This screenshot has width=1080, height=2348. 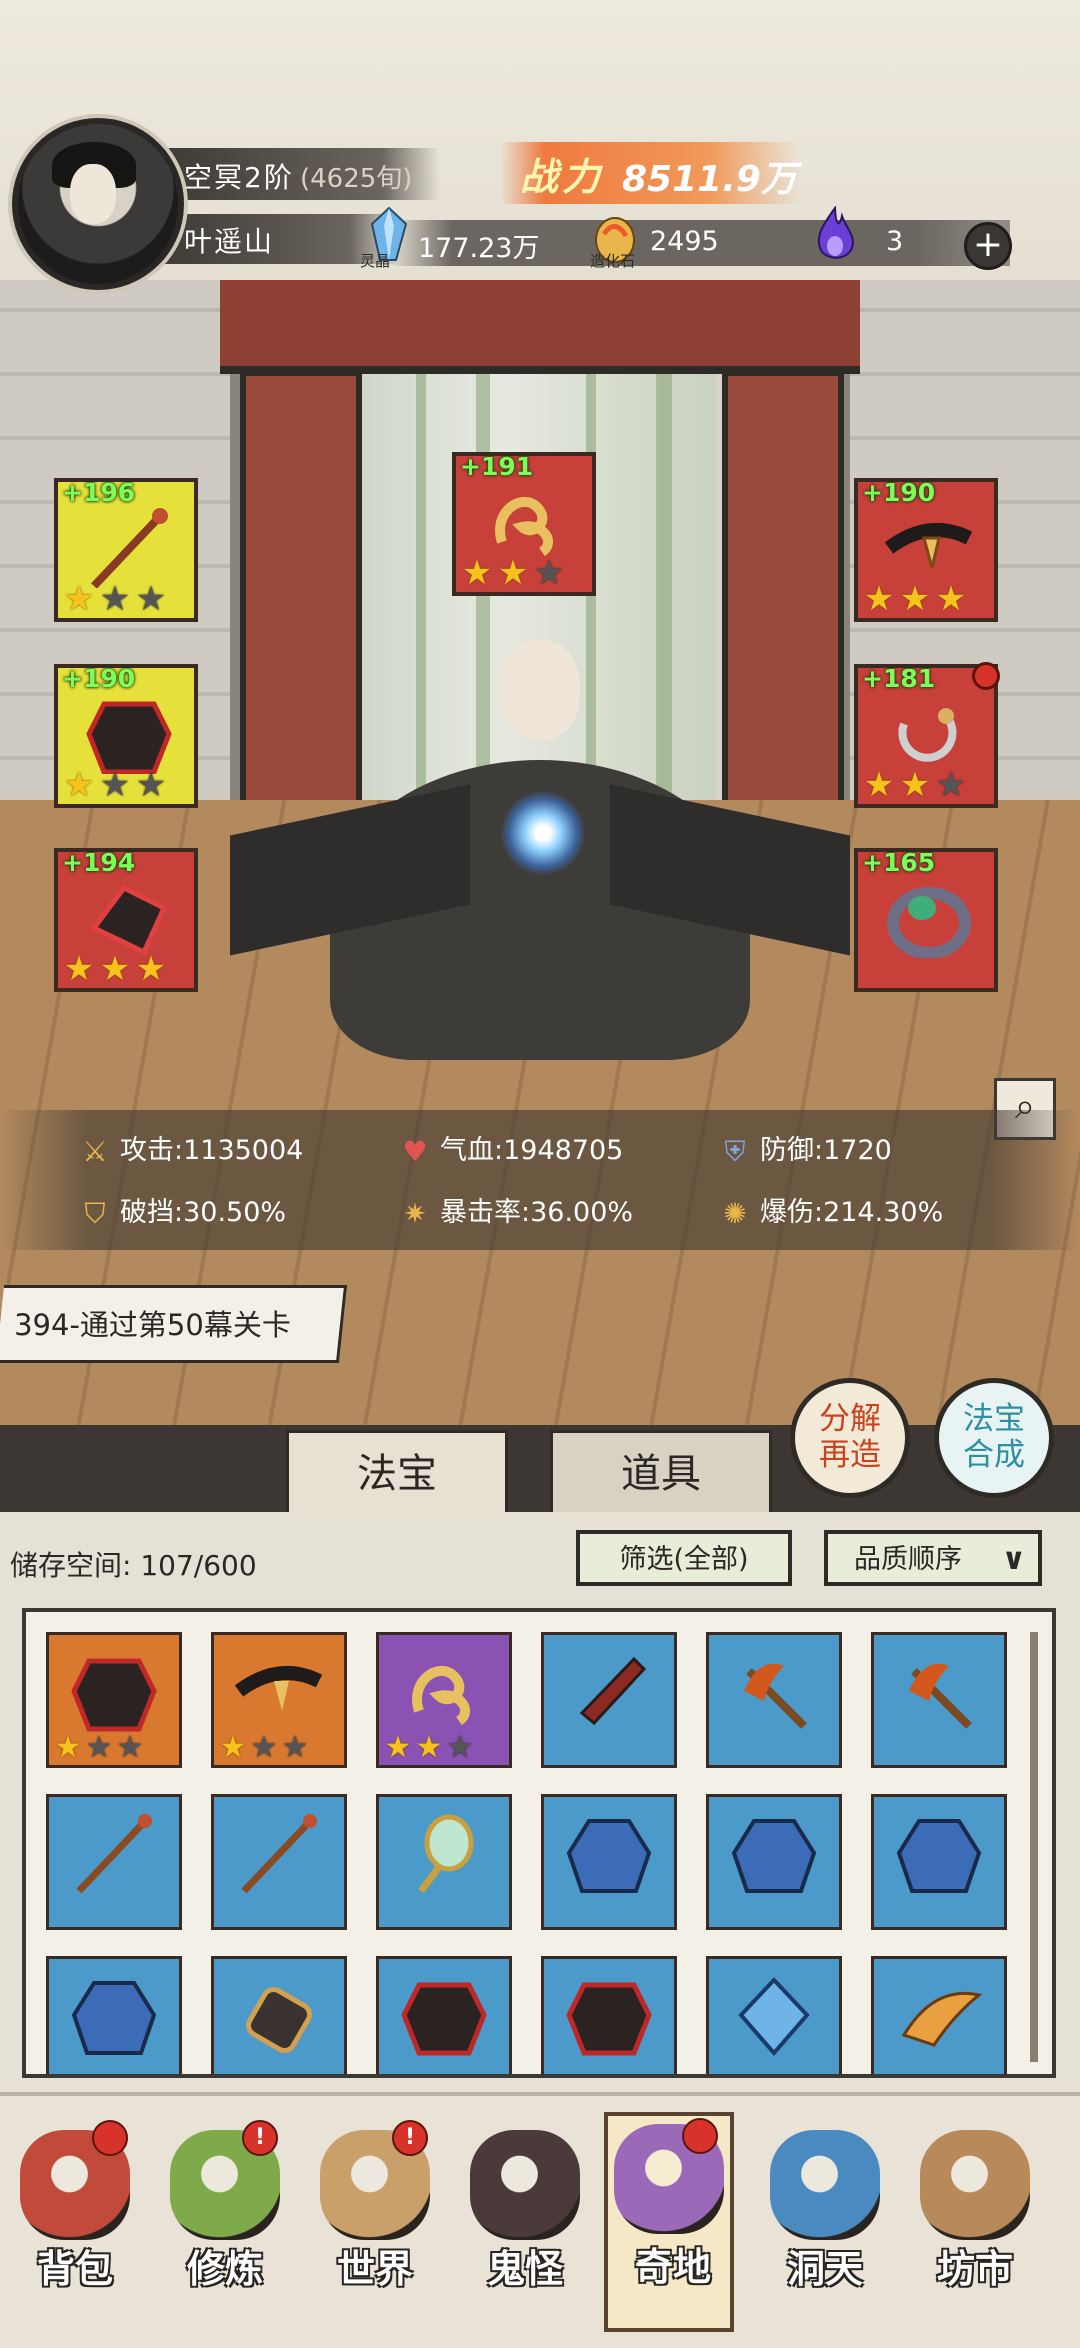 What do you see at coordinates (825, 2223) in the screenshot?
I see `nav-portal: 洞天` at bounding box center [825, 2223].